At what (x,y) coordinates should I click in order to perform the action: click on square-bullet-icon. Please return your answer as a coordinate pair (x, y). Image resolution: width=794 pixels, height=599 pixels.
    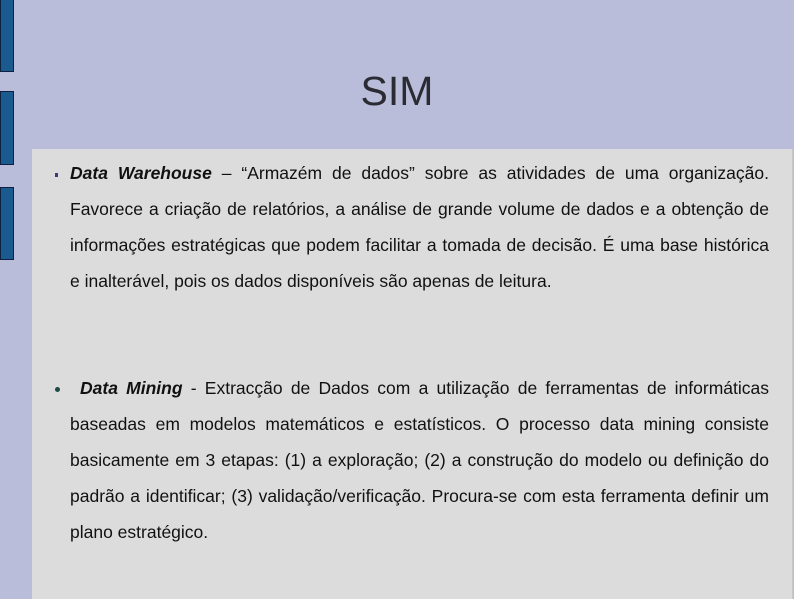
    Looking at the image, I should click on (56, 175).